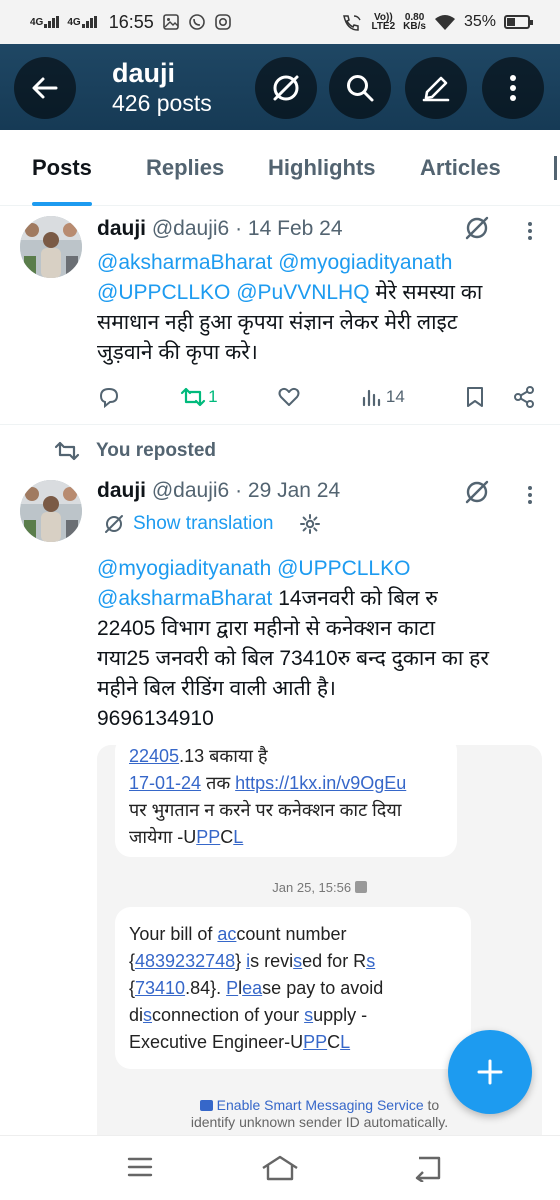 This screenshot has height=1200, width=560. I want to click on network-type-2: 4G, so click(74, 22).